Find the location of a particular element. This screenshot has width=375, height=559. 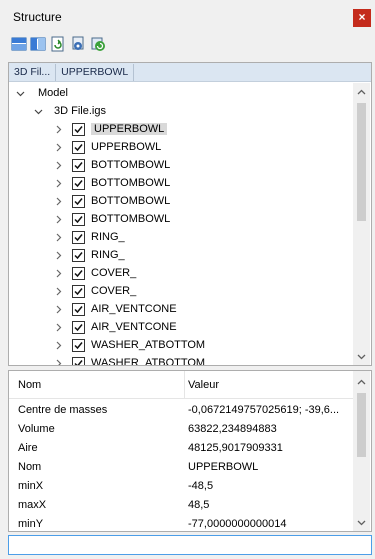

document-settings-icon is located at coordinates (78, 44).